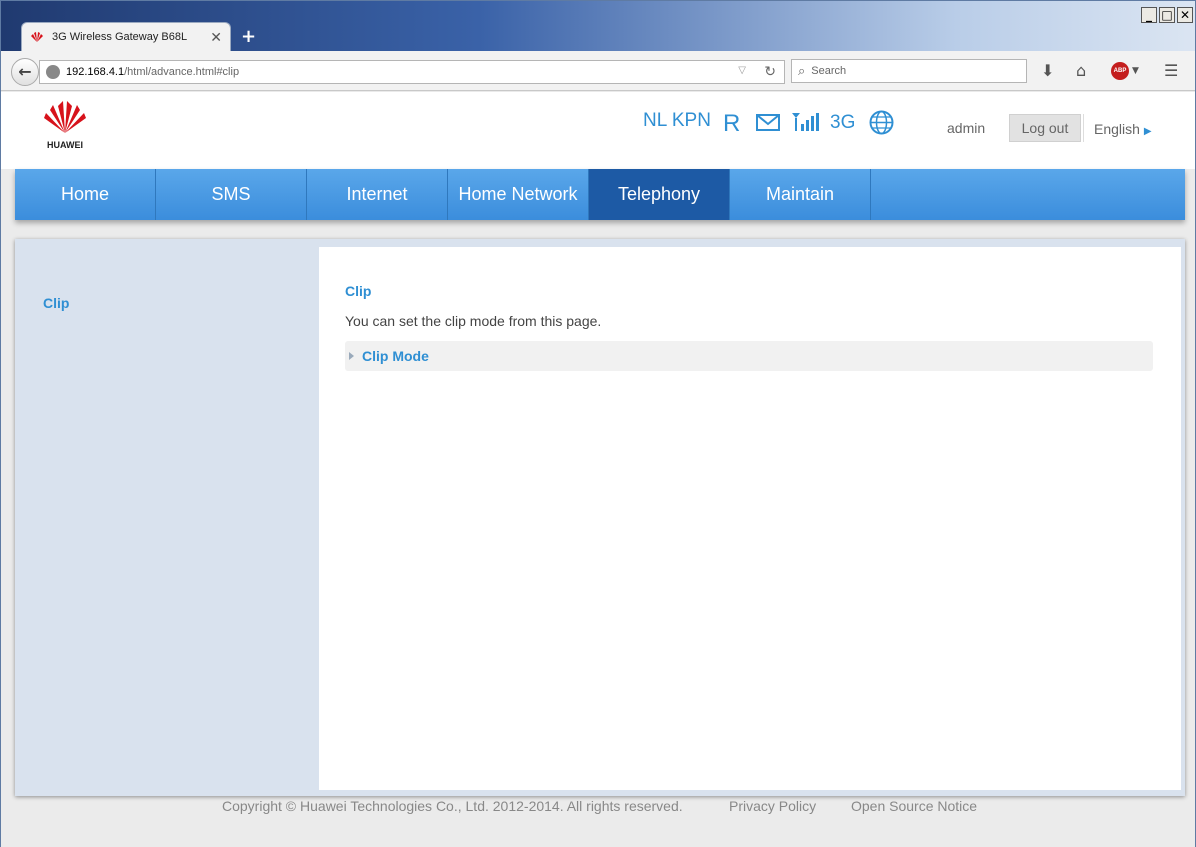  I want to click on search-icon: ⌕, so click(802, 70).